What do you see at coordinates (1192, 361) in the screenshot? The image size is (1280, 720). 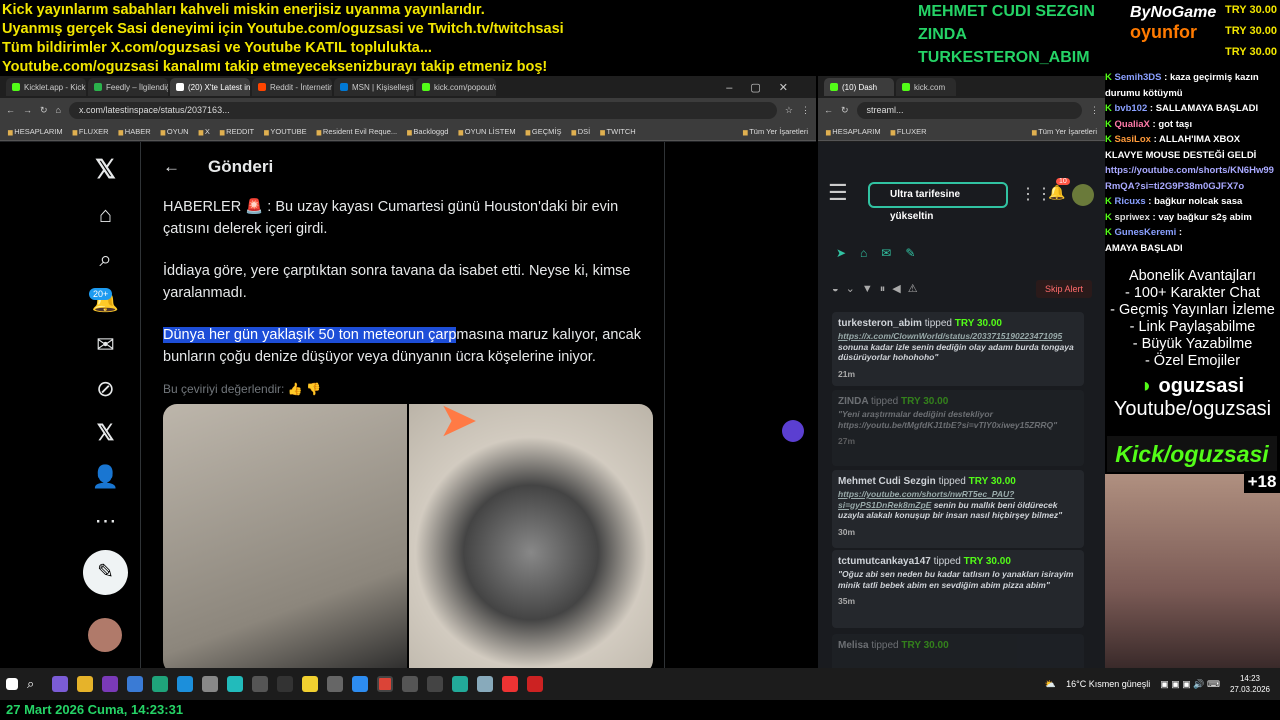 I see `perk-item: - Özel Emojiler` at bounding box center [1192, 361].